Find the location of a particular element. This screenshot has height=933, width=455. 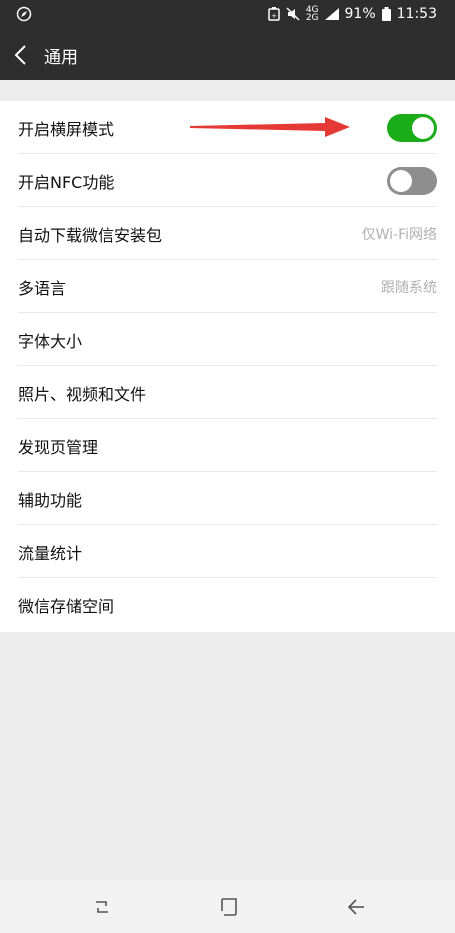

setting-media-files: 照片、视频和文件 is located at coordinates (227, 392).